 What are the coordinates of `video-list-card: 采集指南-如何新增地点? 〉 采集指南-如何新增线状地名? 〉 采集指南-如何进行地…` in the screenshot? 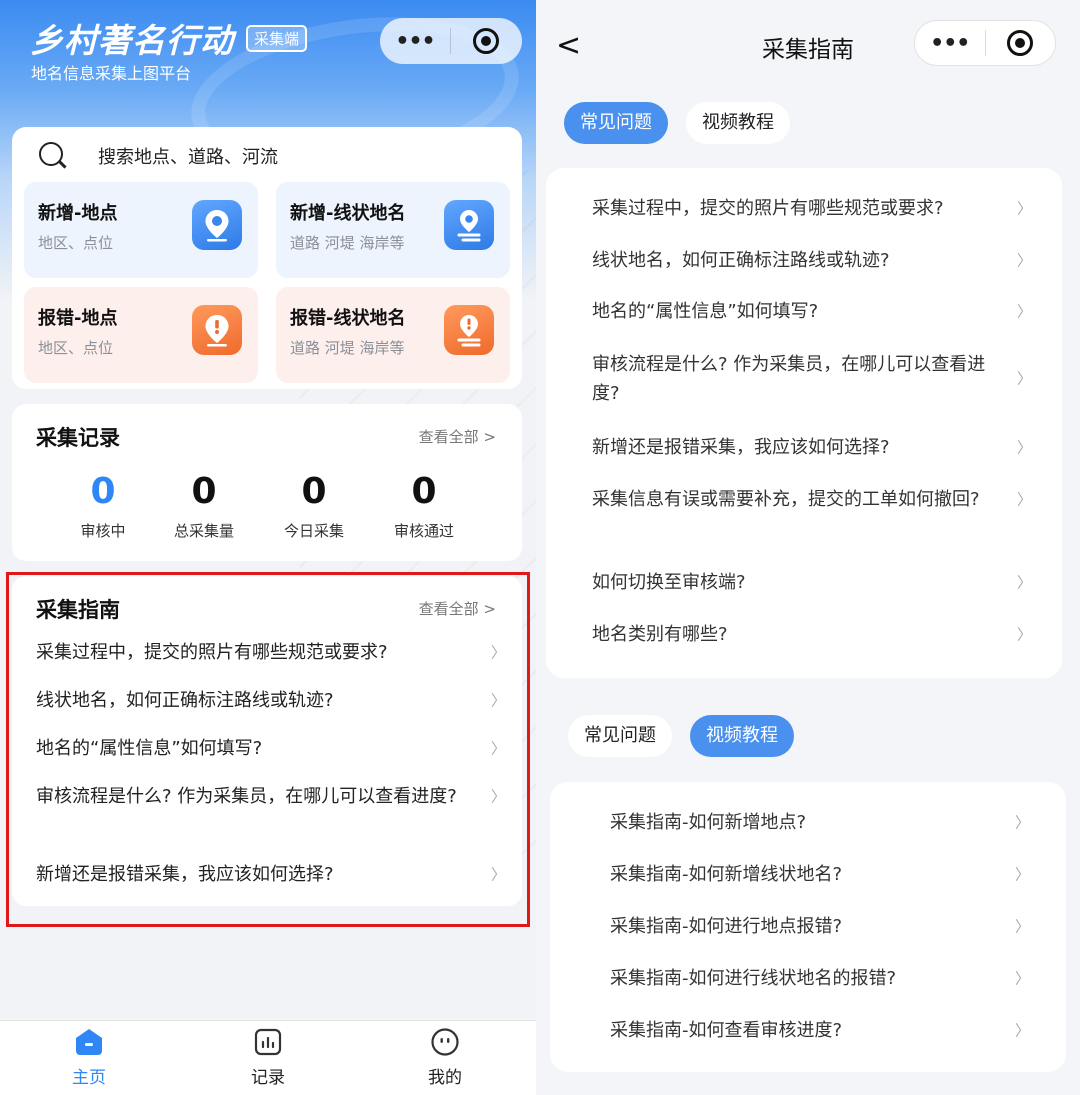 It's located at (808, 927).